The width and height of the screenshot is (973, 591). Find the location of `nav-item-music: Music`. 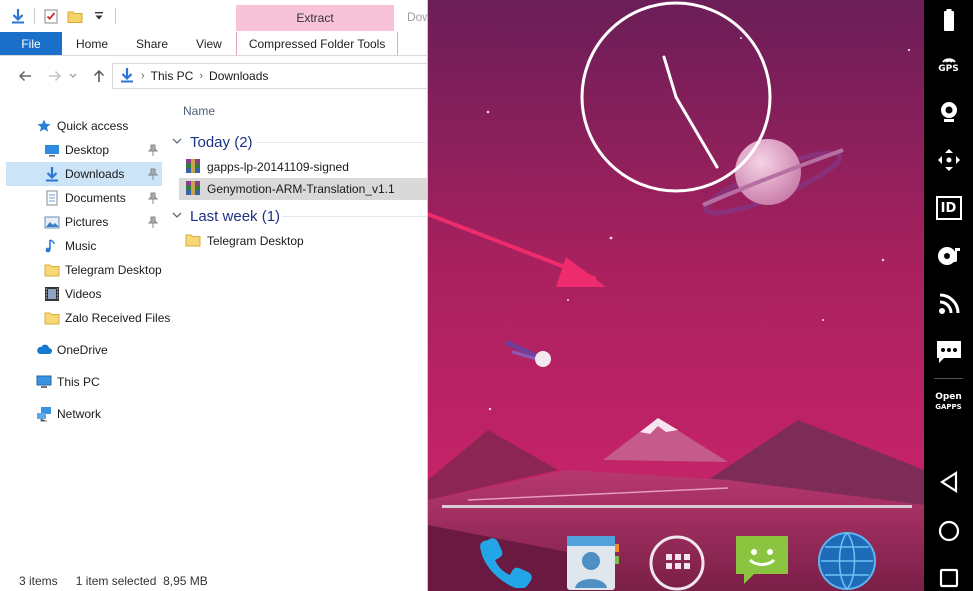

nav-item-music: Music is located at coordinates (84, 246).